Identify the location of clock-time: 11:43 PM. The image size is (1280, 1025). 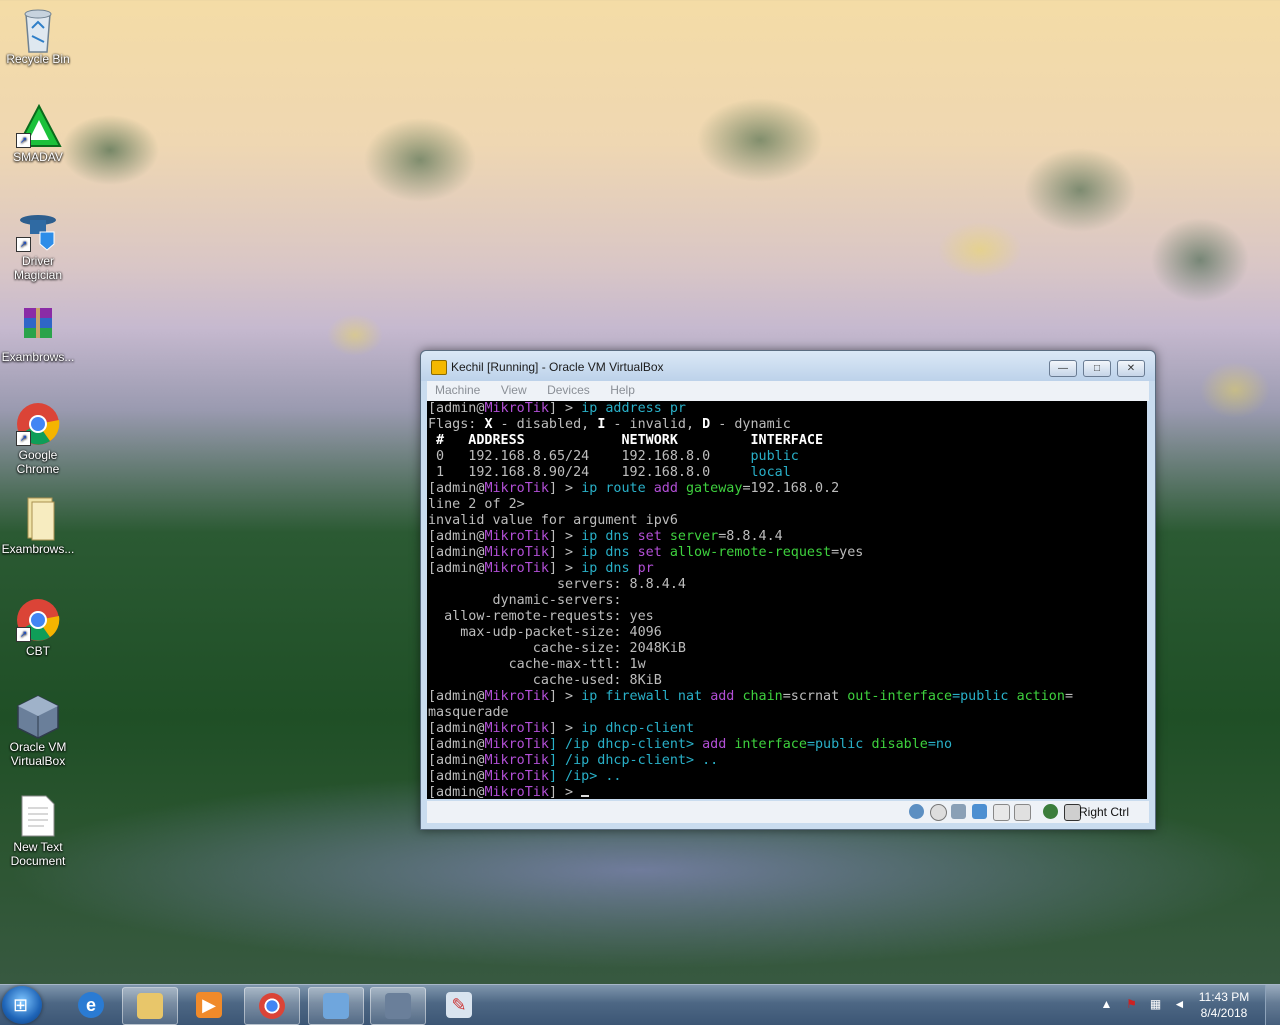
(1224, 997).